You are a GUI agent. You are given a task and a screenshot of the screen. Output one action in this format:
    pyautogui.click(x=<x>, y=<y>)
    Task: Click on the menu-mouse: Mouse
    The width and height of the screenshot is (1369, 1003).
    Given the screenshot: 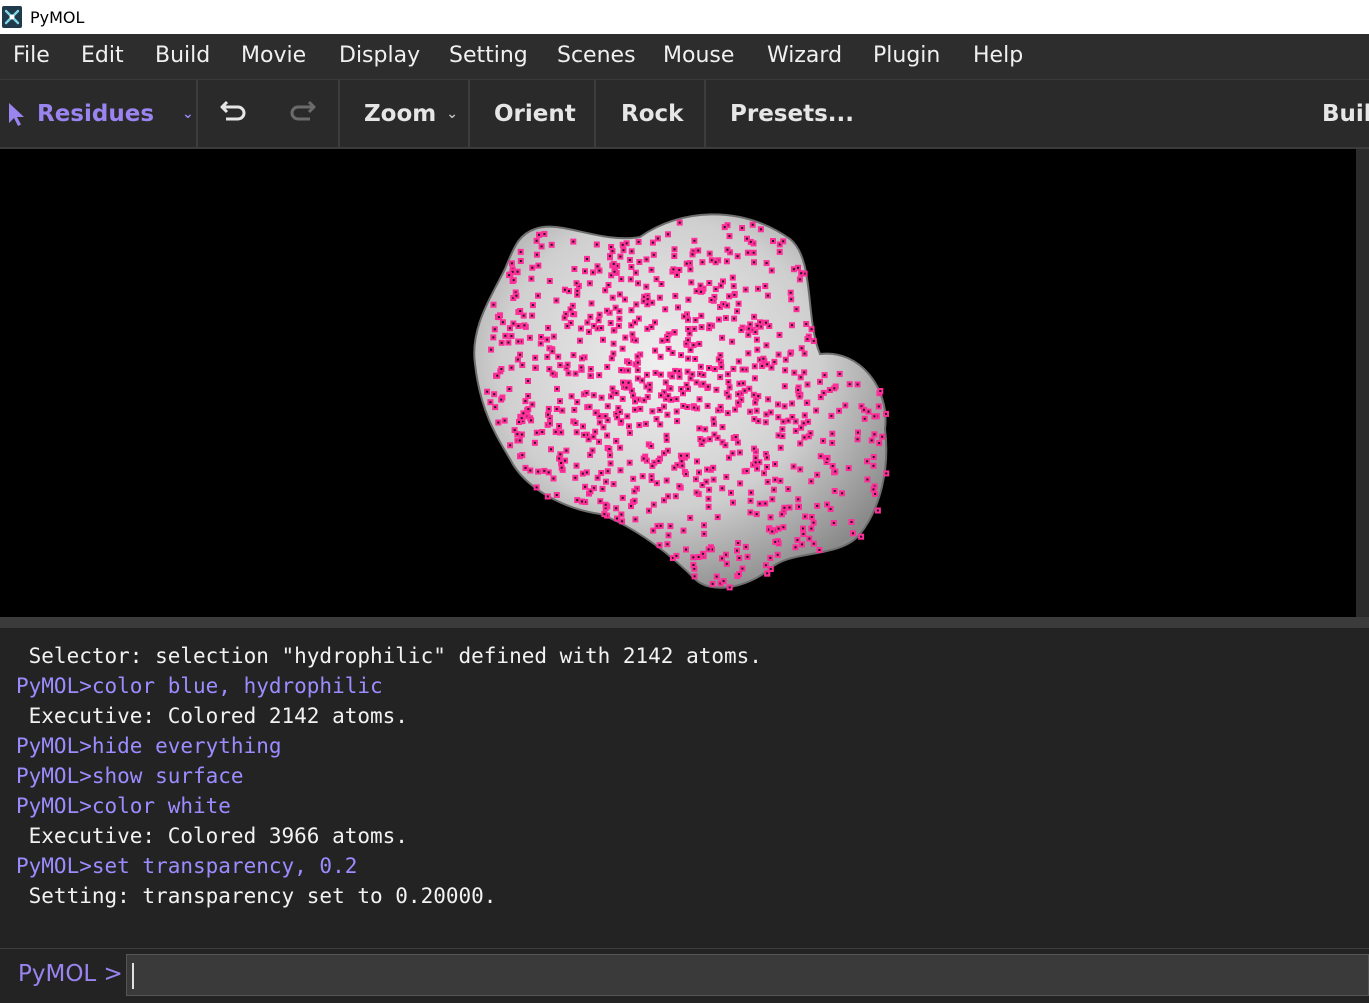 What is the action you would take?
    pyautogui.click(x=698, y=55)
    